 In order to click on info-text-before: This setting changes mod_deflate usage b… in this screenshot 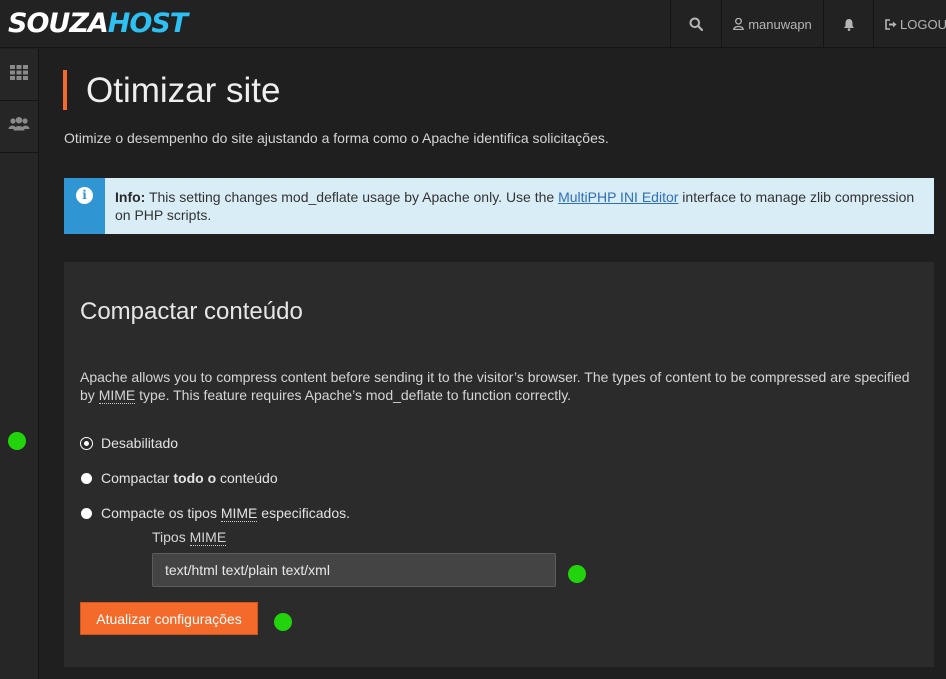, I will do `click(352, 197)`.